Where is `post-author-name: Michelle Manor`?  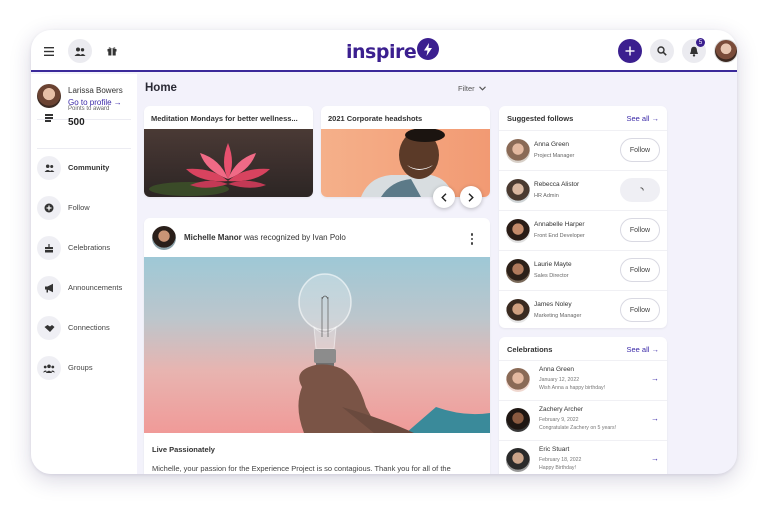 post-author-name: Michelle Manor is located at coordinates (213, 237).